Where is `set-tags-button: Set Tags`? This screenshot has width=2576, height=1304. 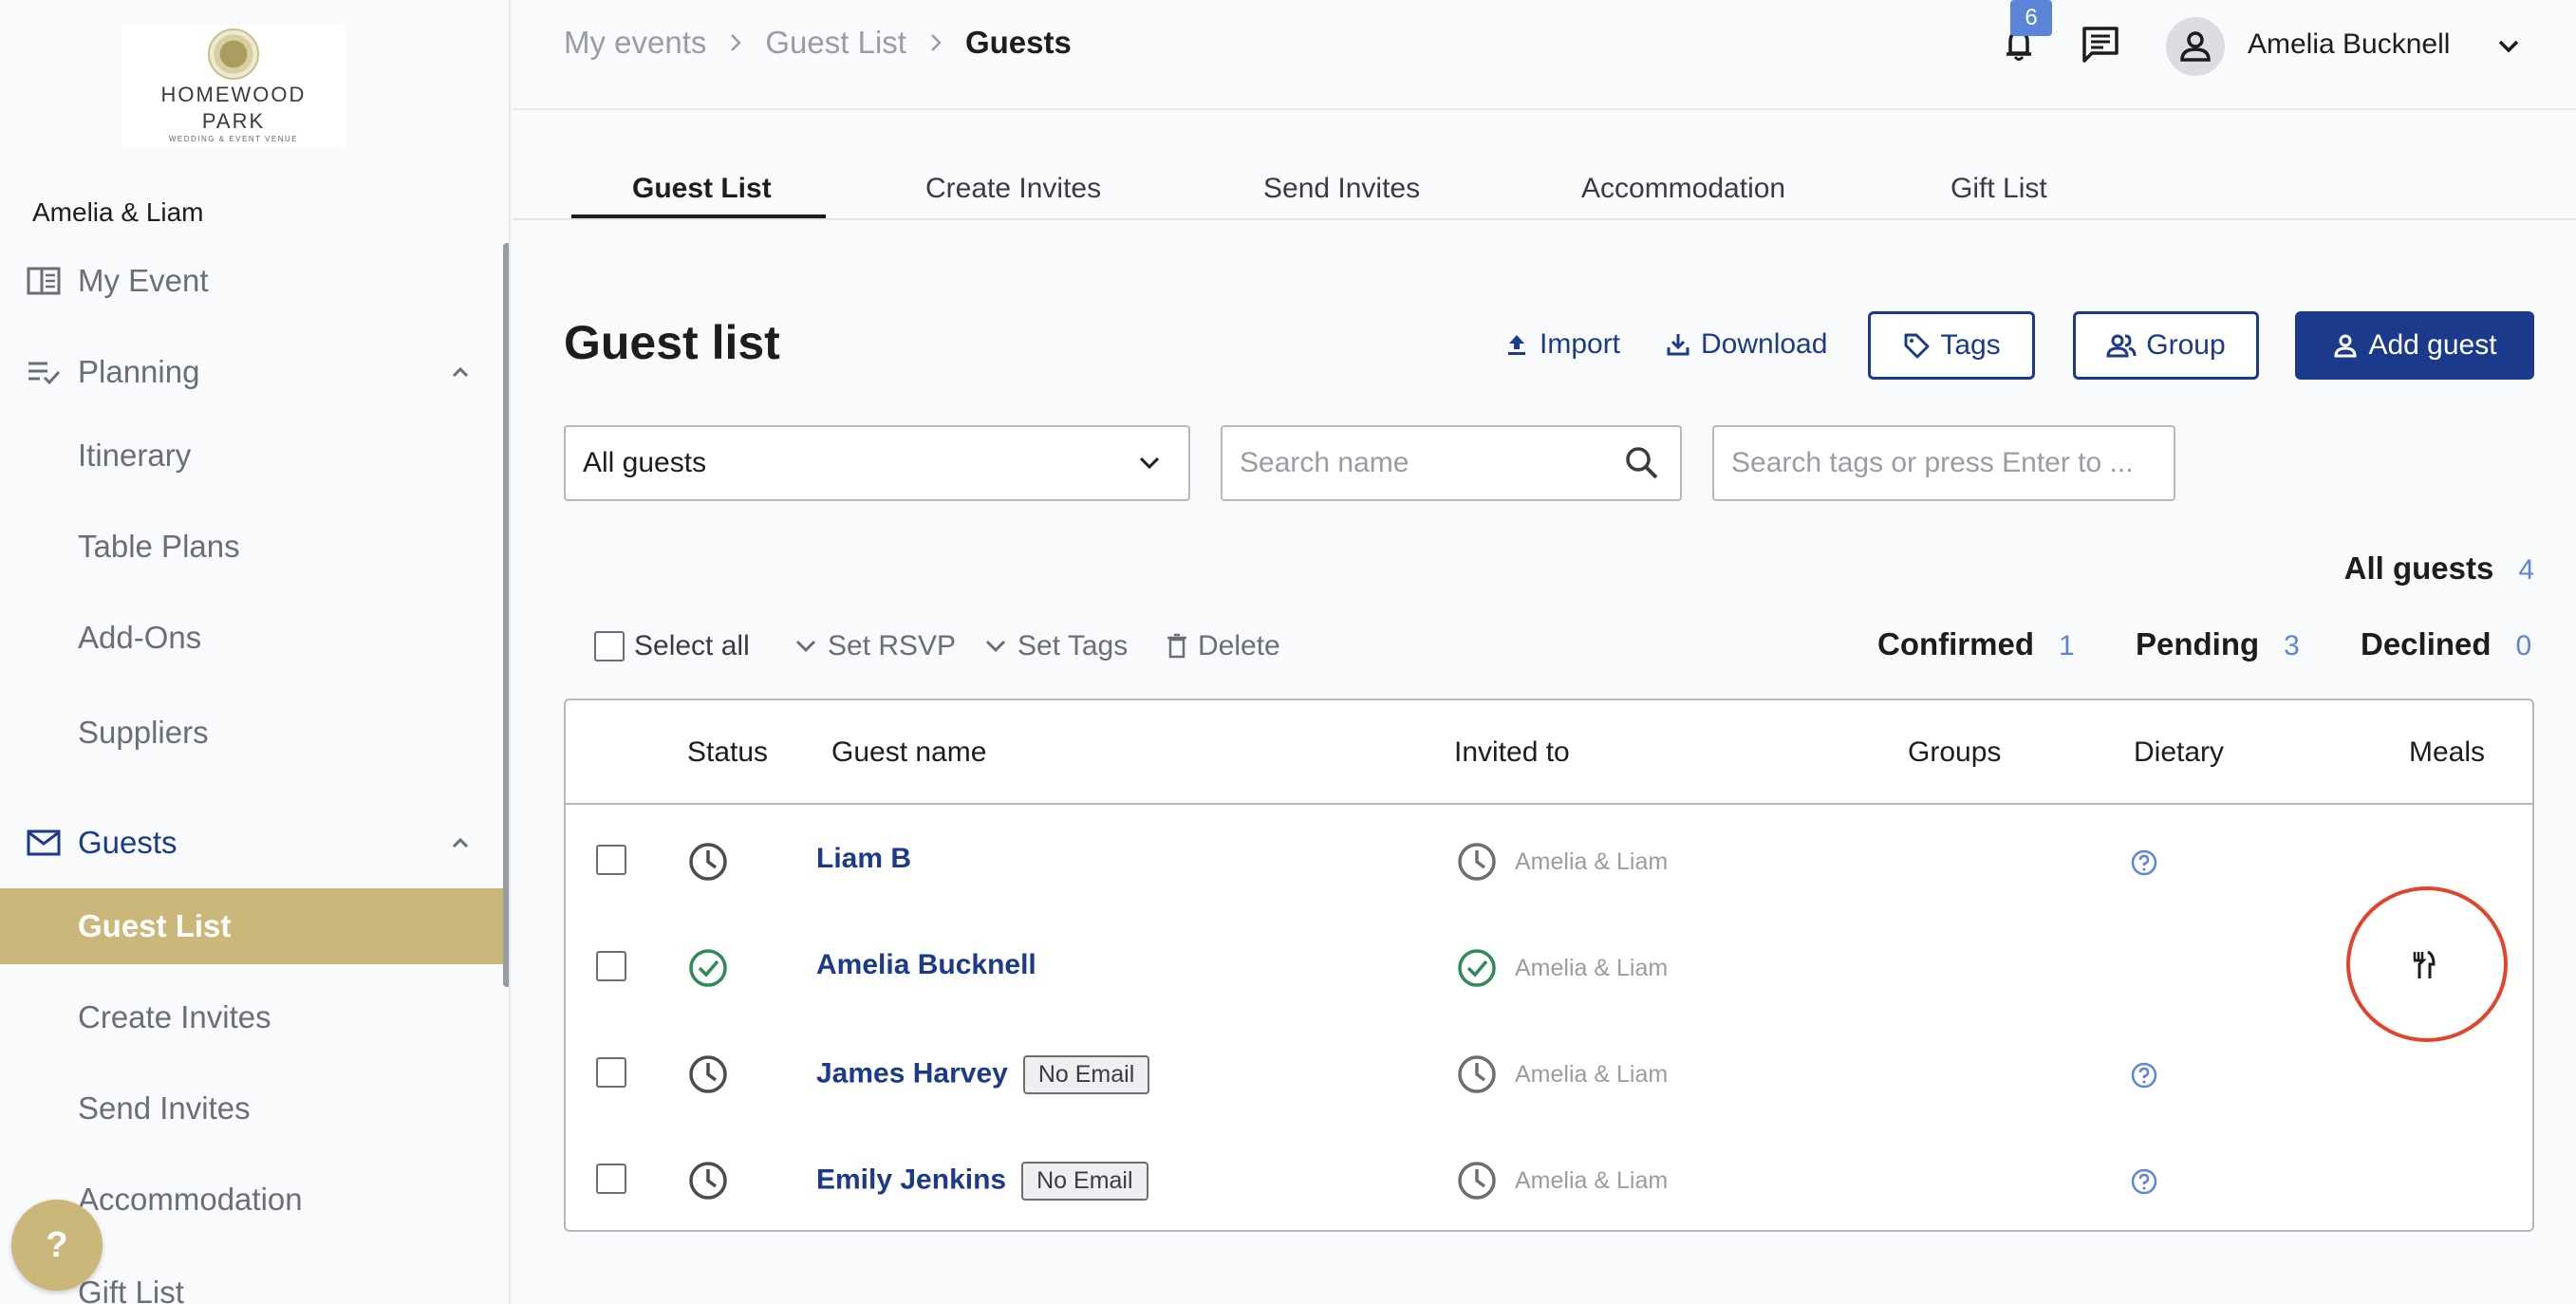 set-tags-button: Set Tags is located at coordinates (1055, 646).